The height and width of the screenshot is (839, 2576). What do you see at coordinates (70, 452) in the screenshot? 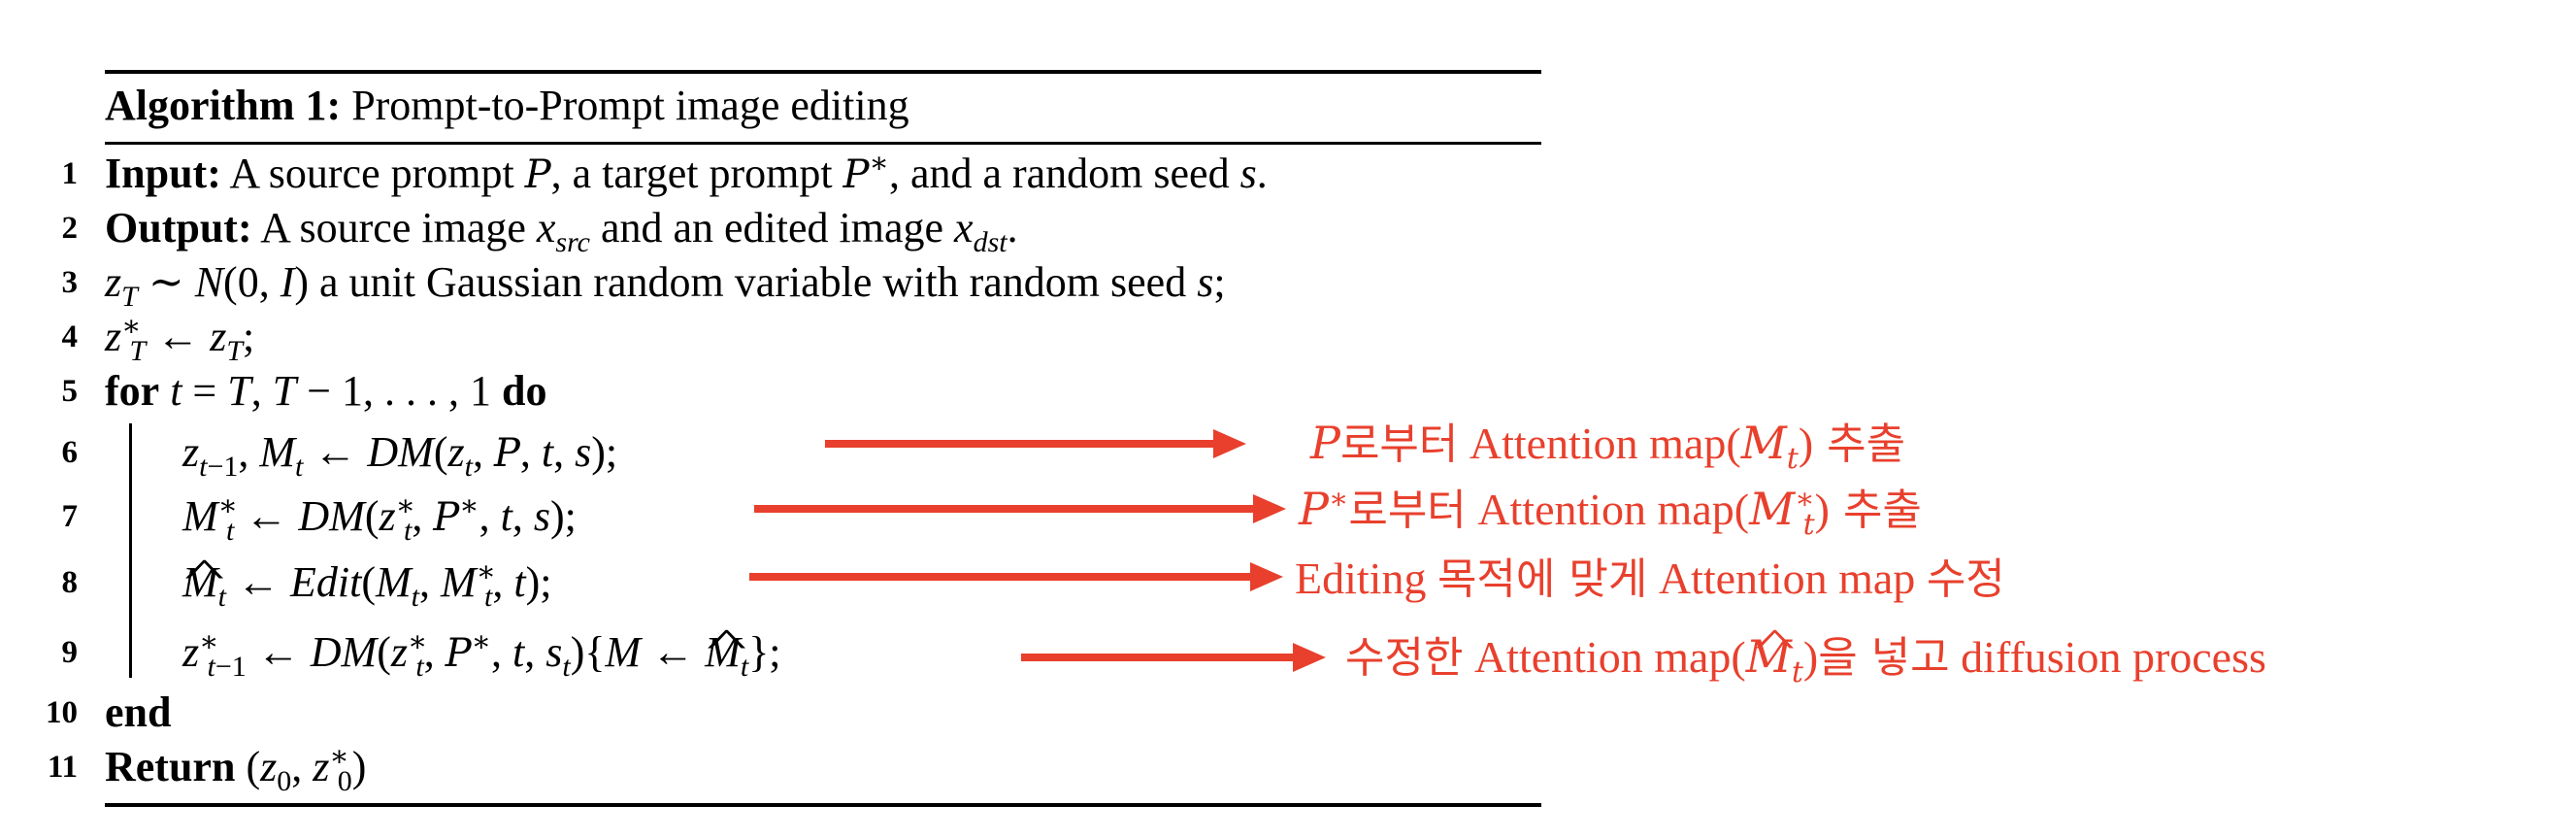
I see `line-number: 6` at bounding box center [70, 452].